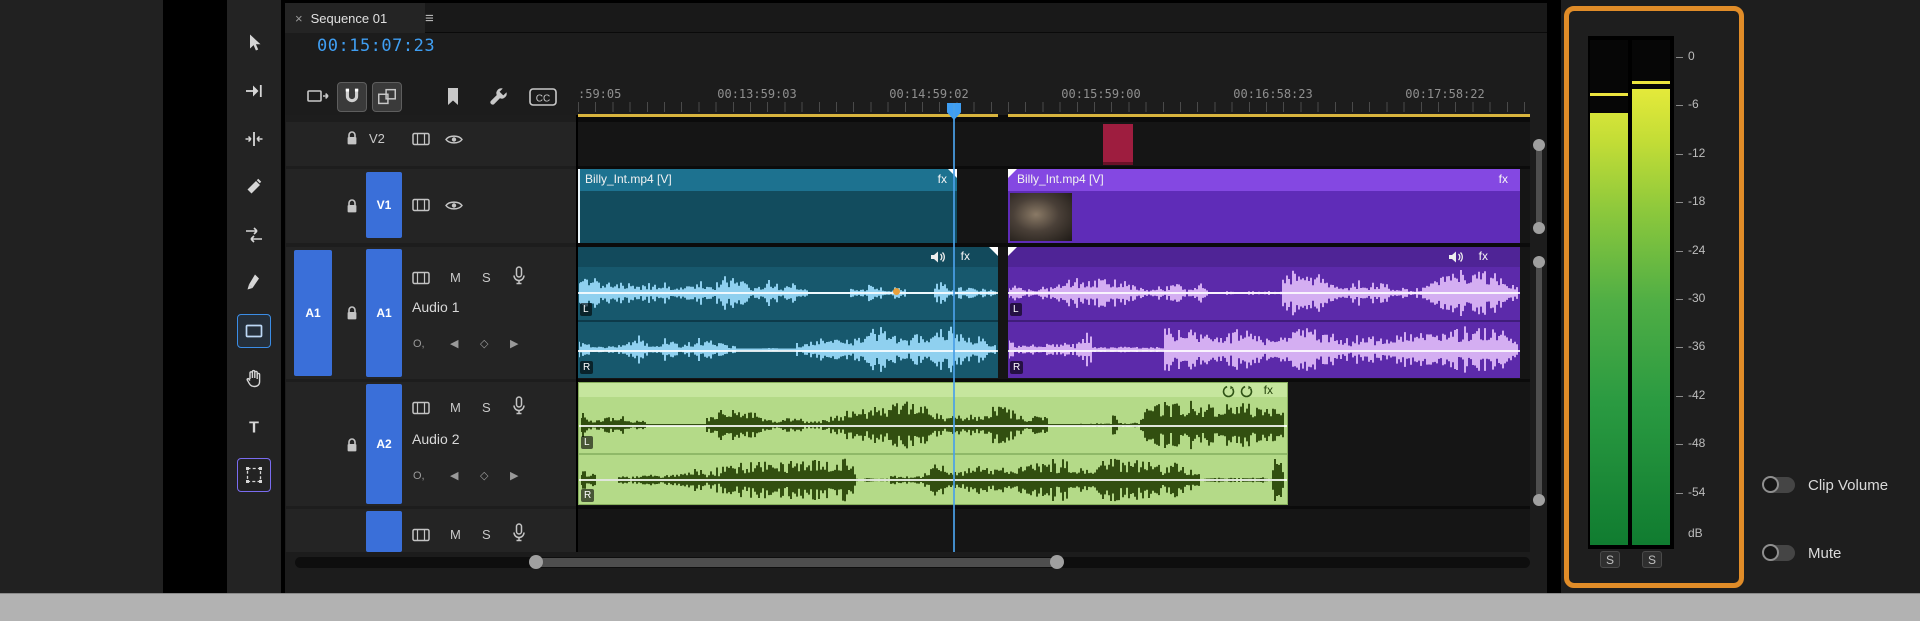 The width and height of the screenshot is (1920, 621). Describe the element at coordinates (543, 97) in the screenshot. I see `captions-icon: CC` at that location.